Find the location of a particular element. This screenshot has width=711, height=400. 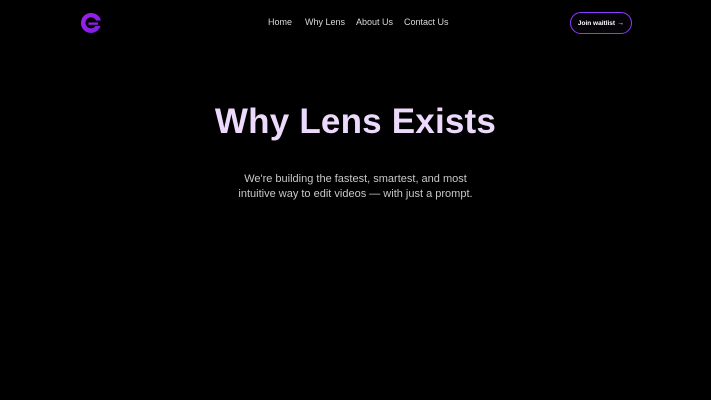

hero-title: Why Lens Exists is located at coordinates (355, 121).